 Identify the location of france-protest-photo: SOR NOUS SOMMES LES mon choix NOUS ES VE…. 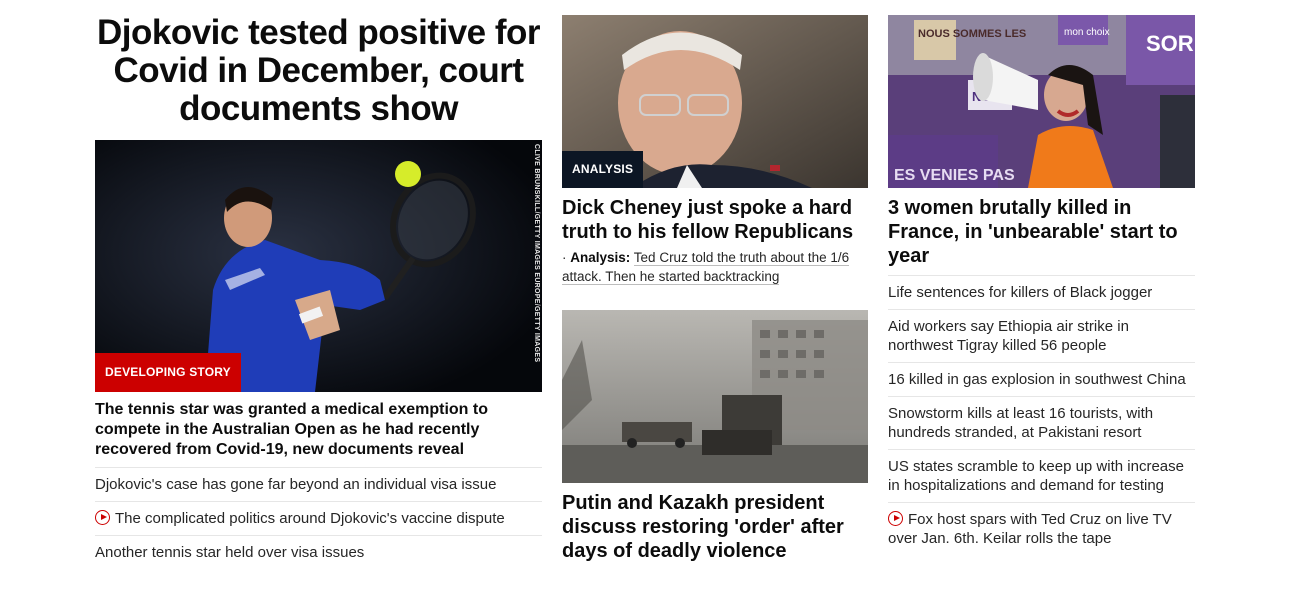
(1041, 101).